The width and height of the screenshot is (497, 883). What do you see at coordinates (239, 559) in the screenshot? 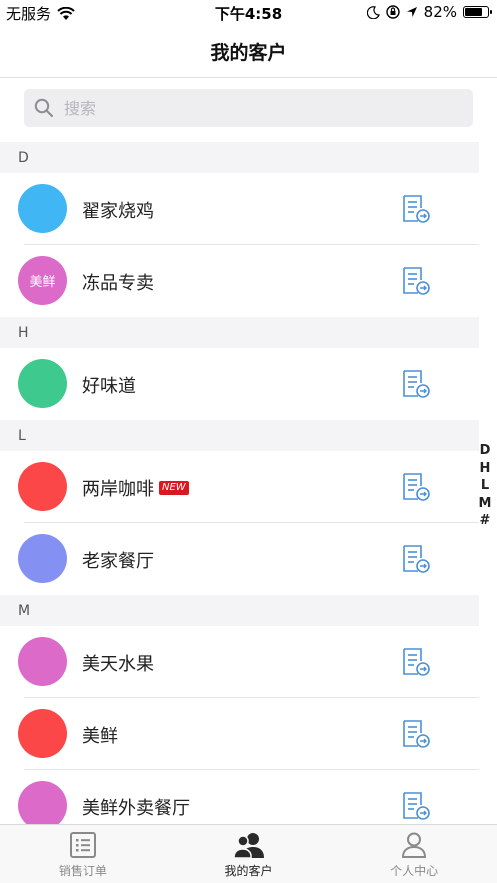
I see `customer-row: 老家餐厅` at bounding box center [239, 559].